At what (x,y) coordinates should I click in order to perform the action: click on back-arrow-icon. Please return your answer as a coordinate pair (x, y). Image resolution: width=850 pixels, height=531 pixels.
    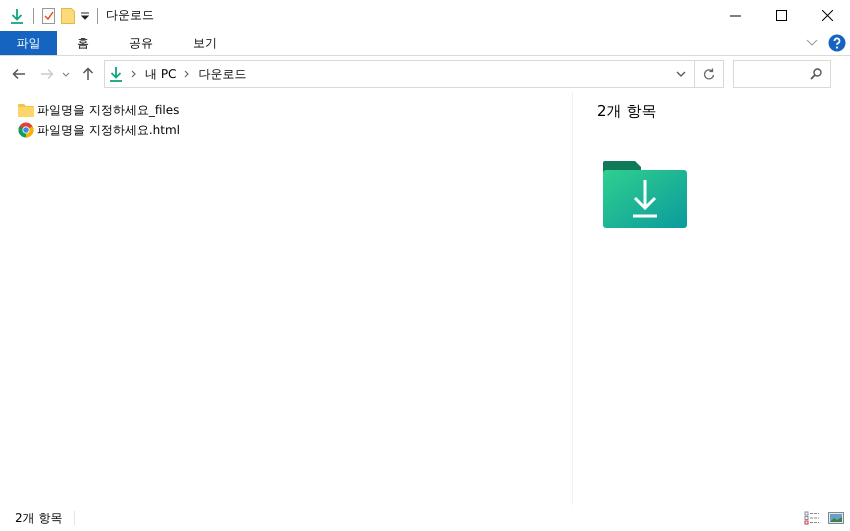
    Looking at the image, I should click on (19, 74).